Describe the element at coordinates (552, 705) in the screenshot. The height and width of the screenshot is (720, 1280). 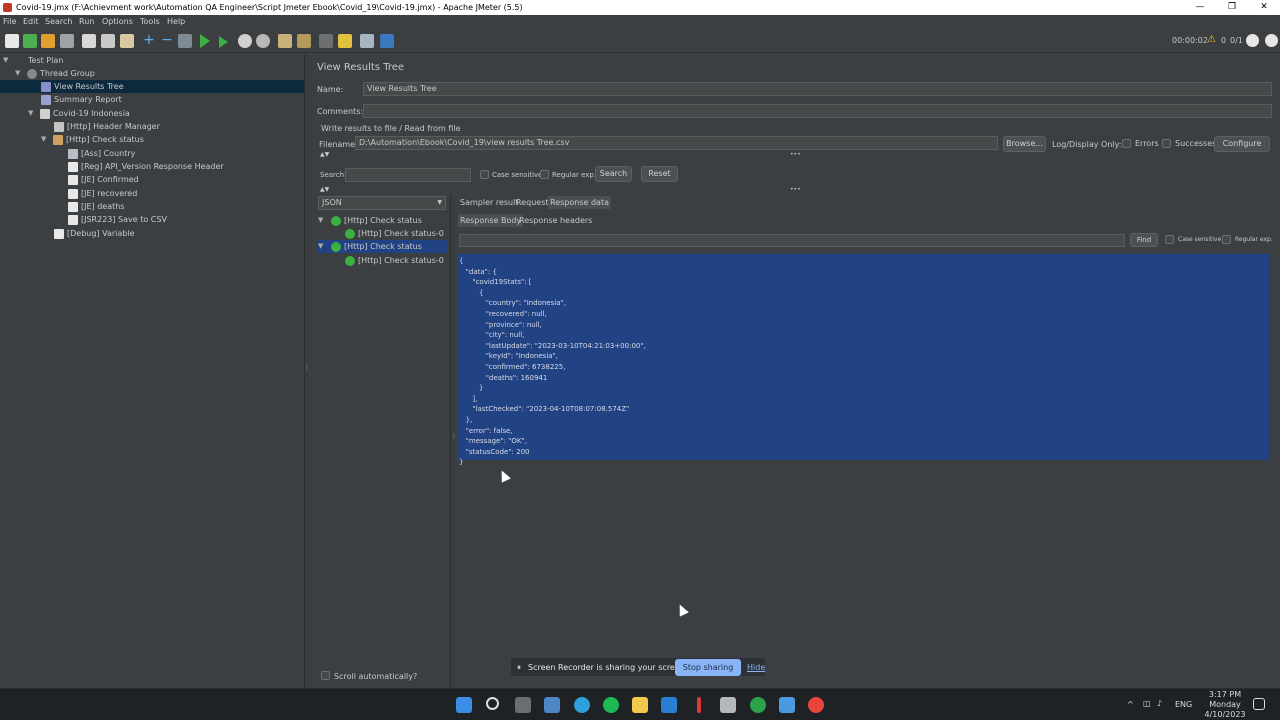
I see `widgets-icon` at that location.